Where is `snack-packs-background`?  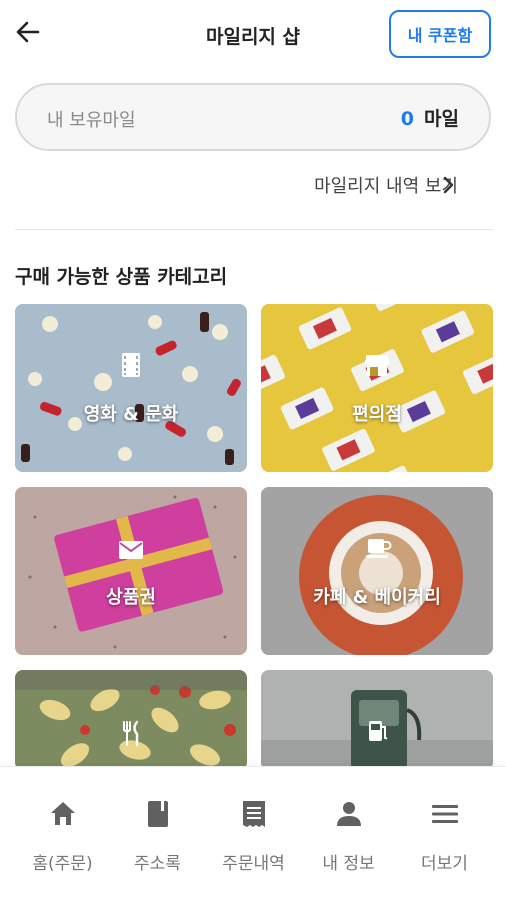
snack-packs-background is located at coordinates (377, 388).